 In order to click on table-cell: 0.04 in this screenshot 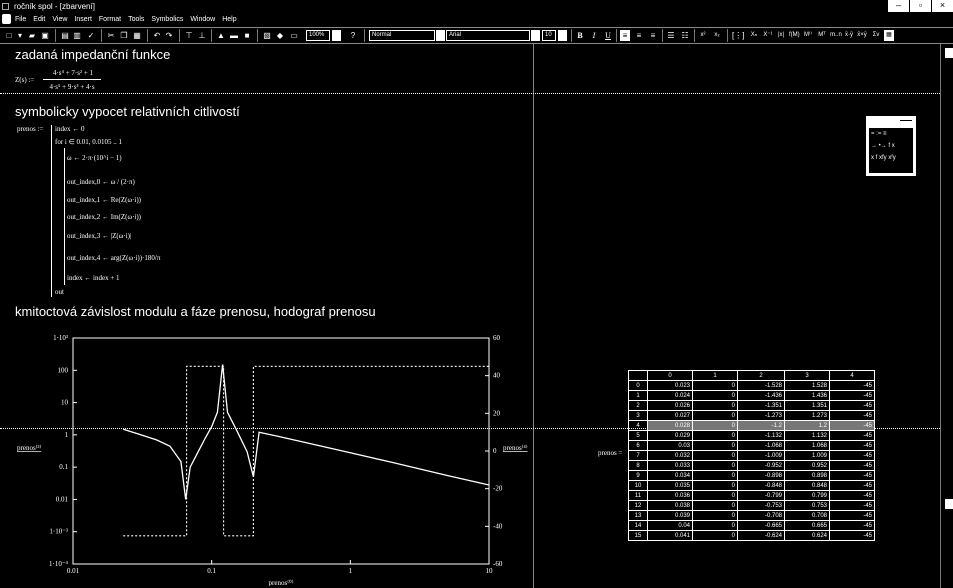, I will do `click(670, 525)`.